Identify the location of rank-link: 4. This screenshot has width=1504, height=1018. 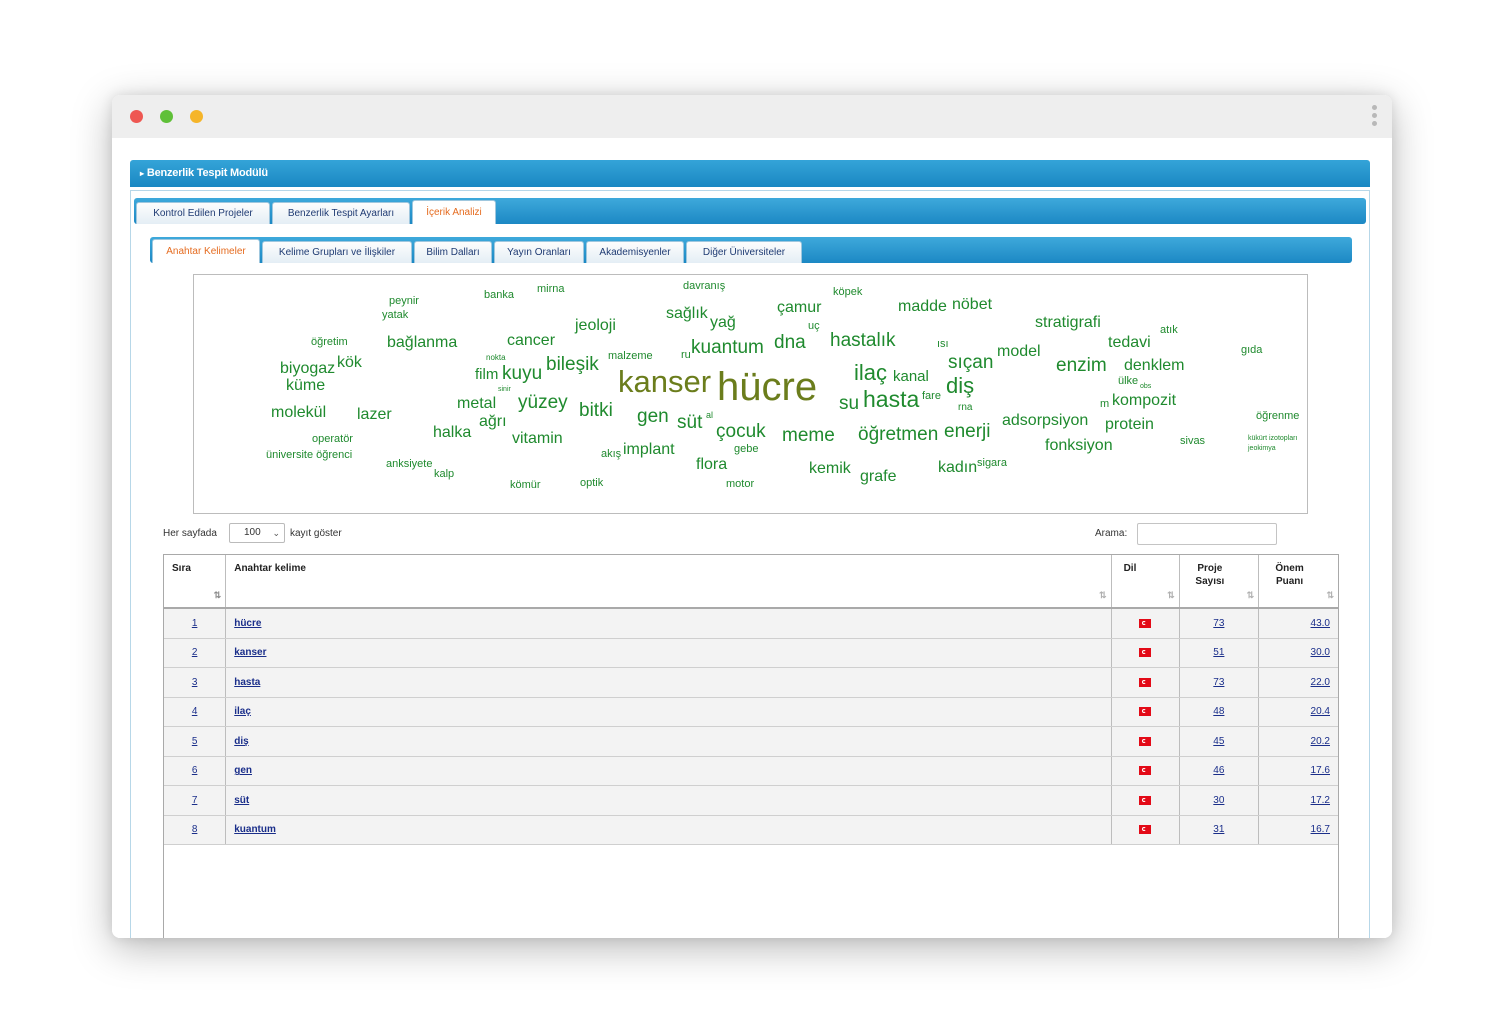
(195, 711).